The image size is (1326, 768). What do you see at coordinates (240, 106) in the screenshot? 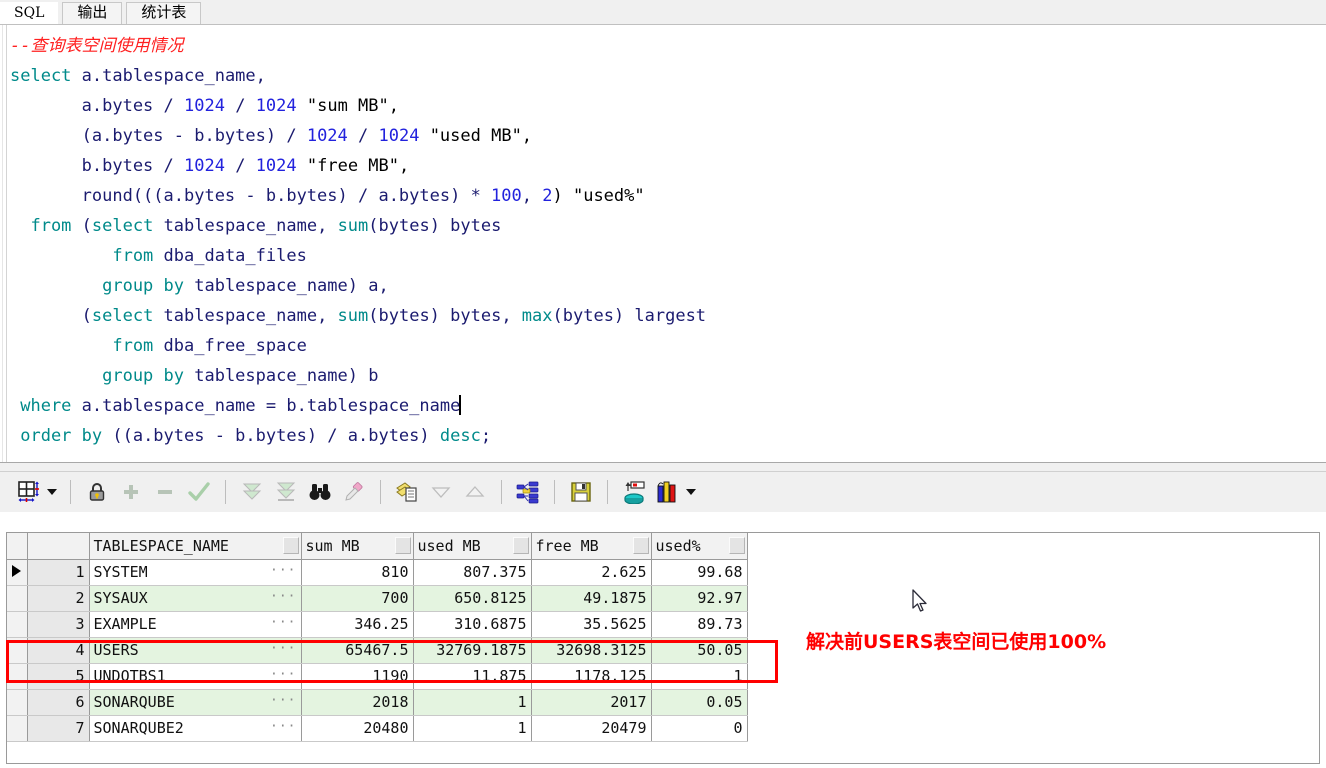
I see `sql-op: /` at bounding box center [240, 106].